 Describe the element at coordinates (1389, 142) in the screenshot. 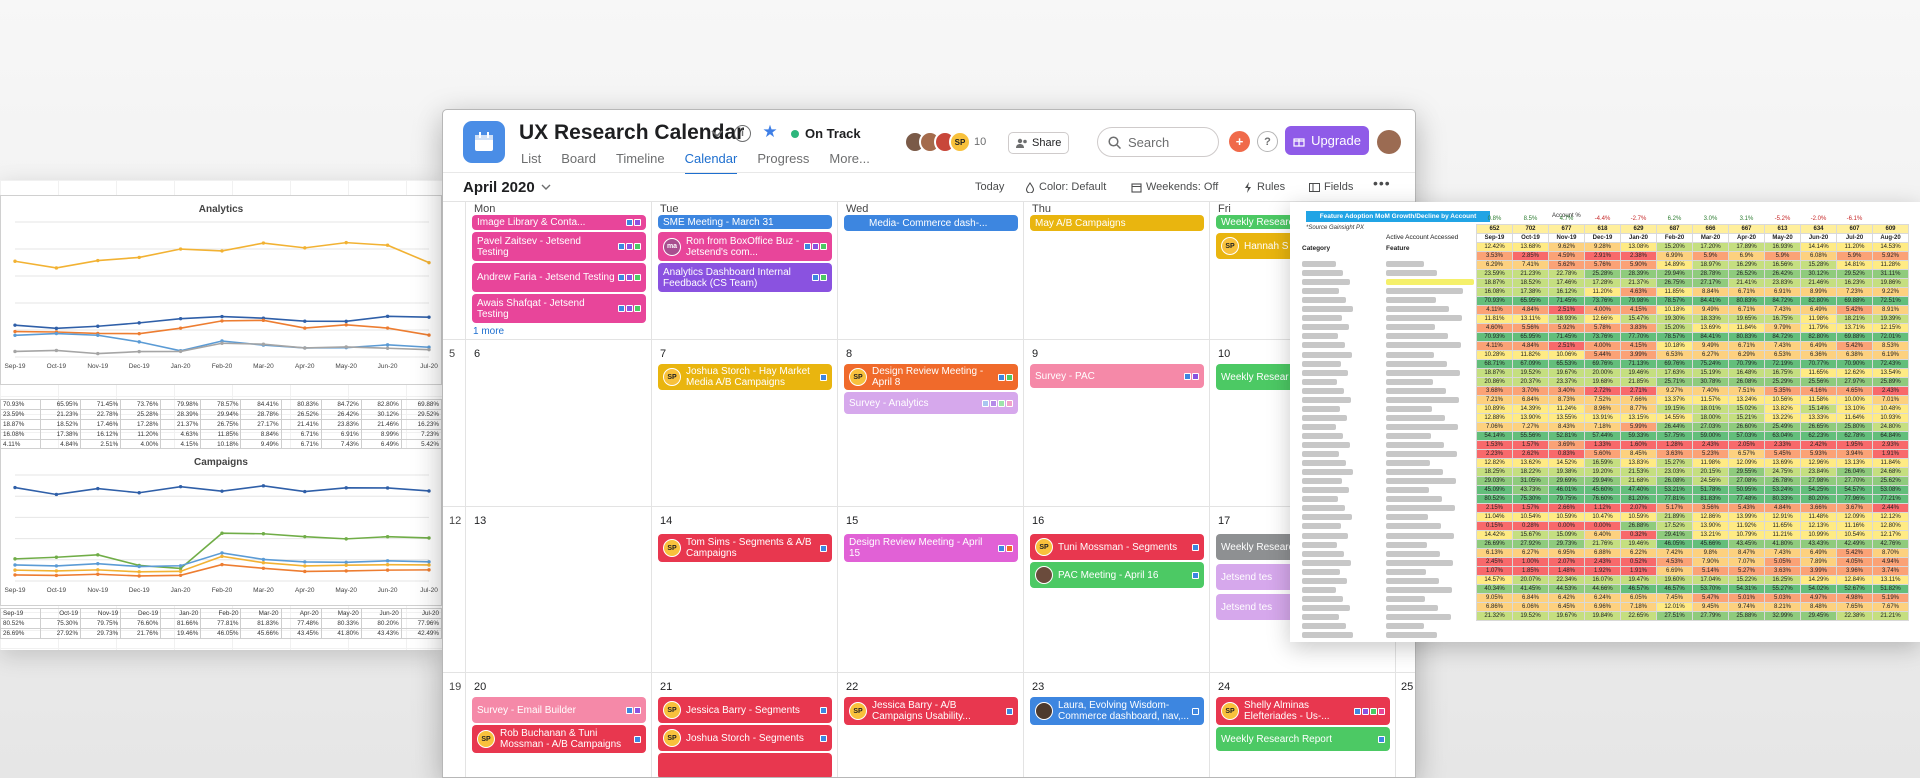

I see `user-avatar` at that location.